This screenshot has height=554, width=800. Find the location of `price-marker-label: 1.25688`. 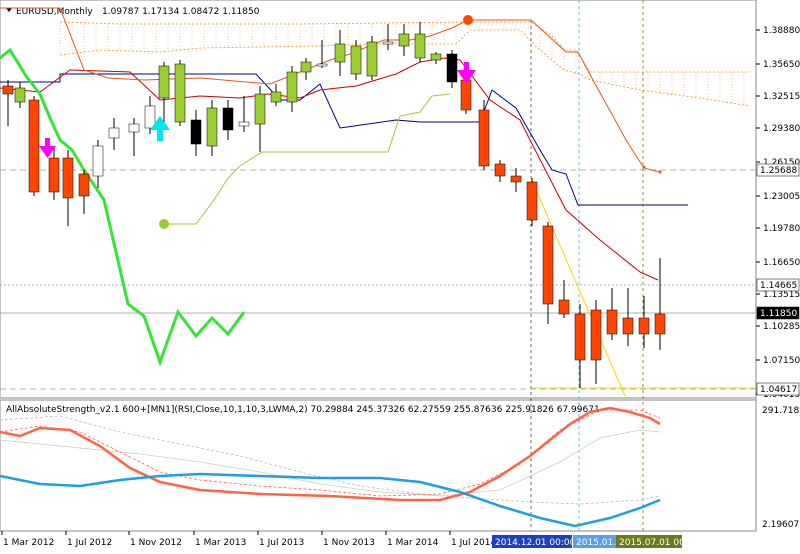

price-marker-label: 1.25688 is located at coordinates (778, 171).